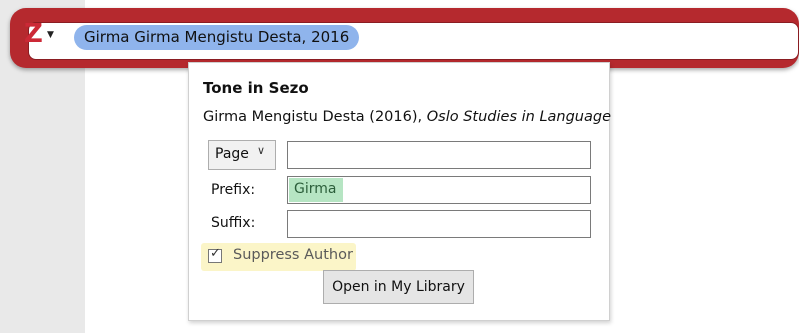  What do you see at coordinates (217, 37) in the screenshot?
I see `citation-bubble: Girma Girma Mengistu Desta, 2016` at bounding box center [217, 37].